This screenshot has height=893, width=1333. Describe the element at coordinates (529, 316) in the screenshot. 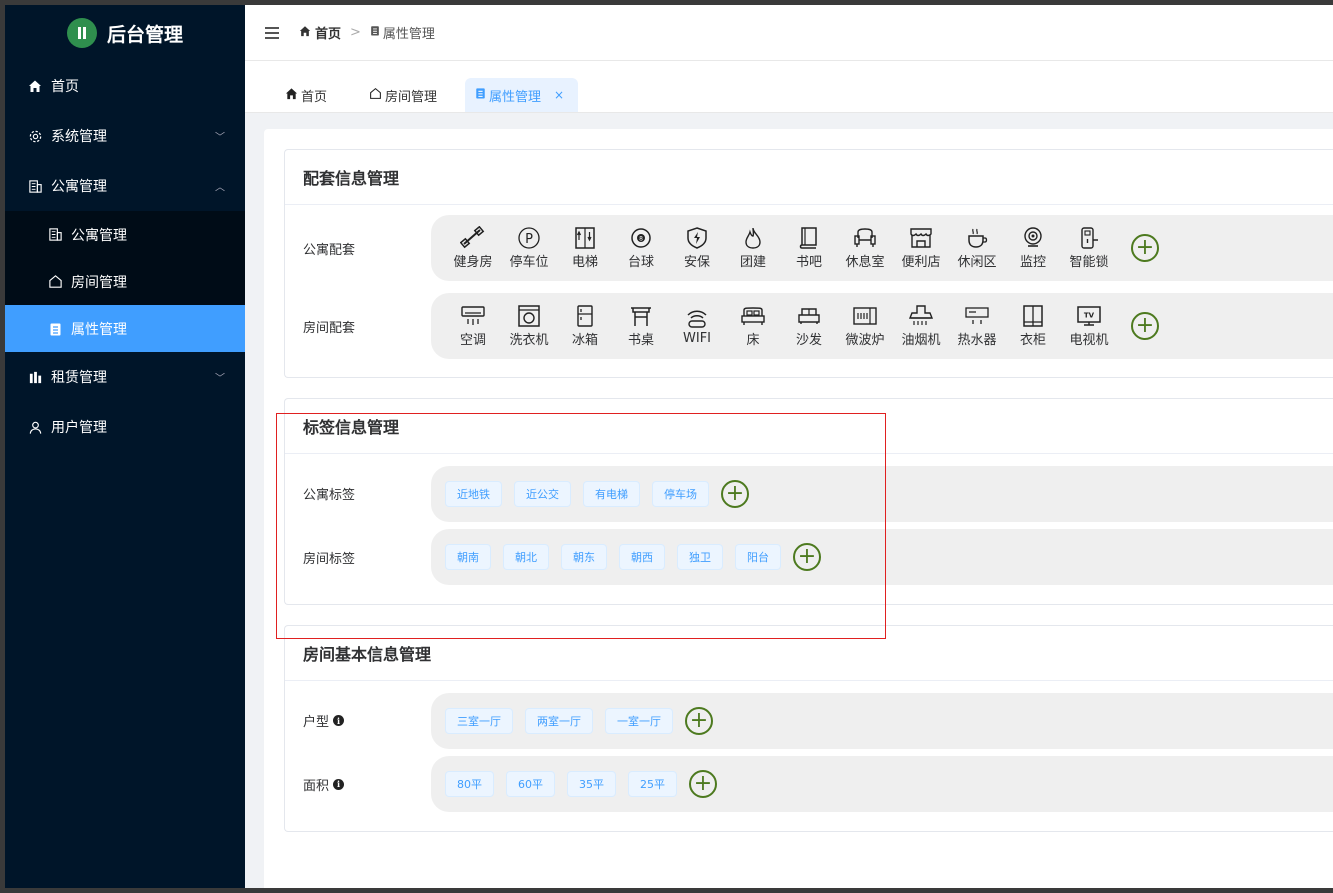

I see `washer-icon` at that location.